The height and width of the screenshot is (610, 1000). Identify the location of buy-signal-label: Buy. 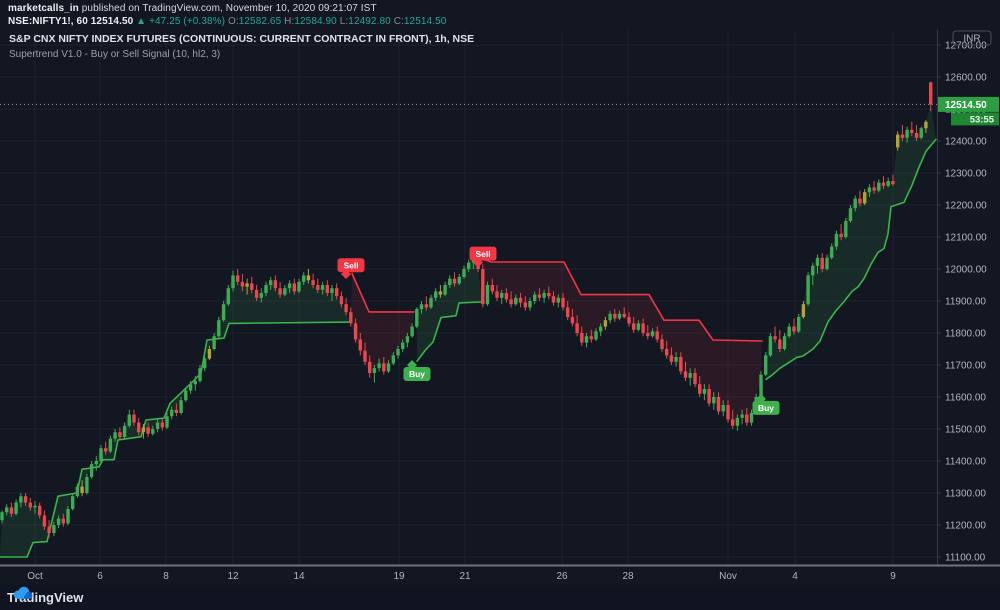
(417, 370).